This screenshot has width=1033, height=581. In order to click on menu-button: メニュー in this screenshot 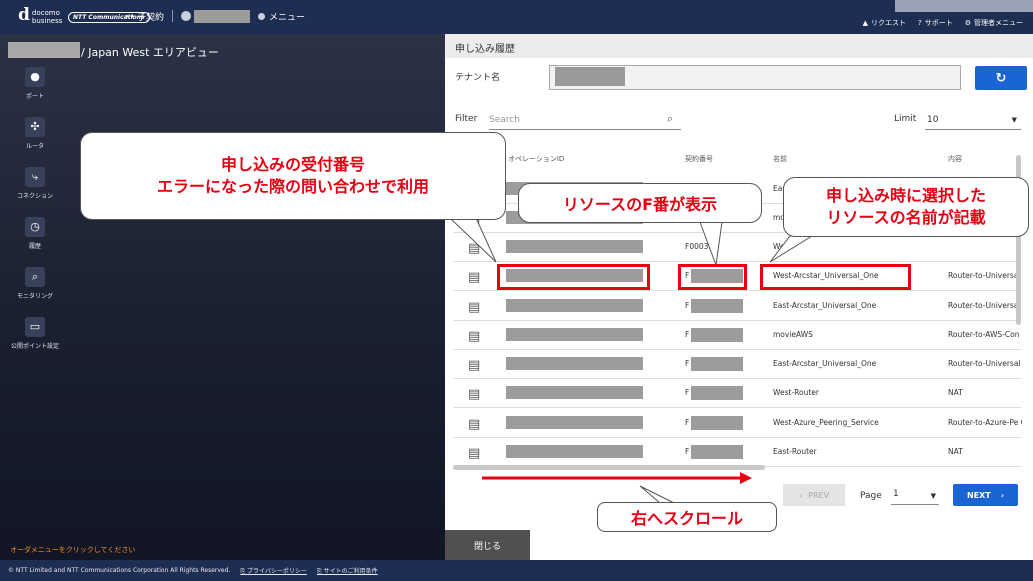, I will do `click(281, 16)`.